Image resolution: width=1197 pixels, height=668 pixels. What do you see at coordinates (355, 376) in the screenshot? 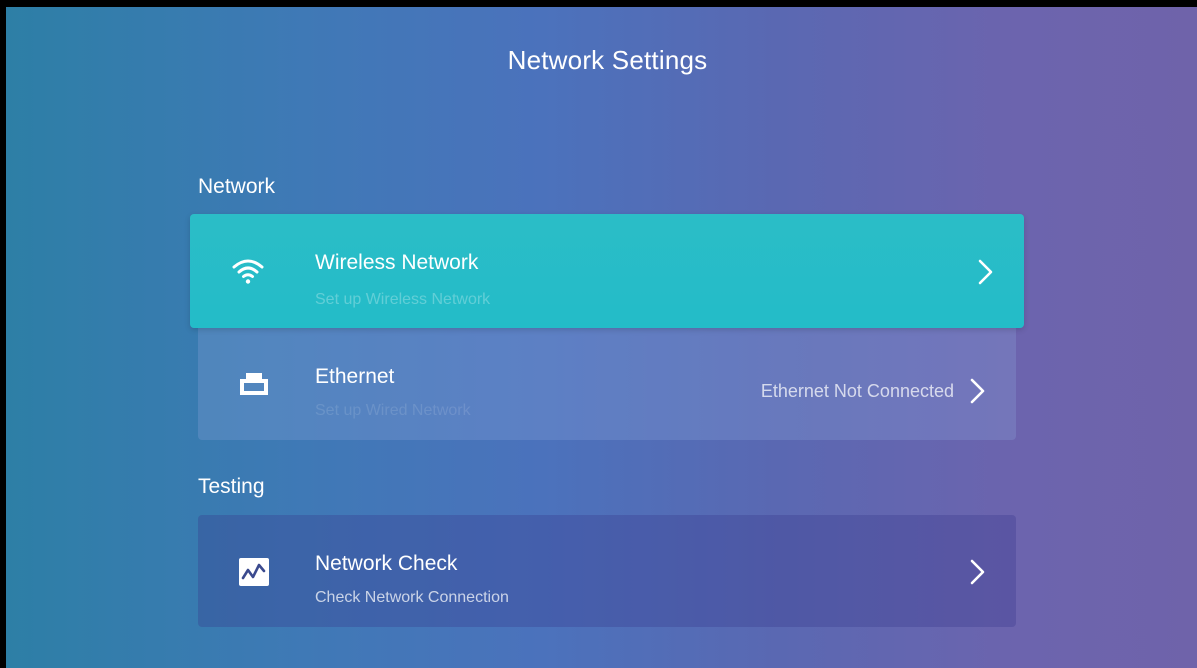
I see `ethernet-title: Ethernet` at bounding box center [355, 376].